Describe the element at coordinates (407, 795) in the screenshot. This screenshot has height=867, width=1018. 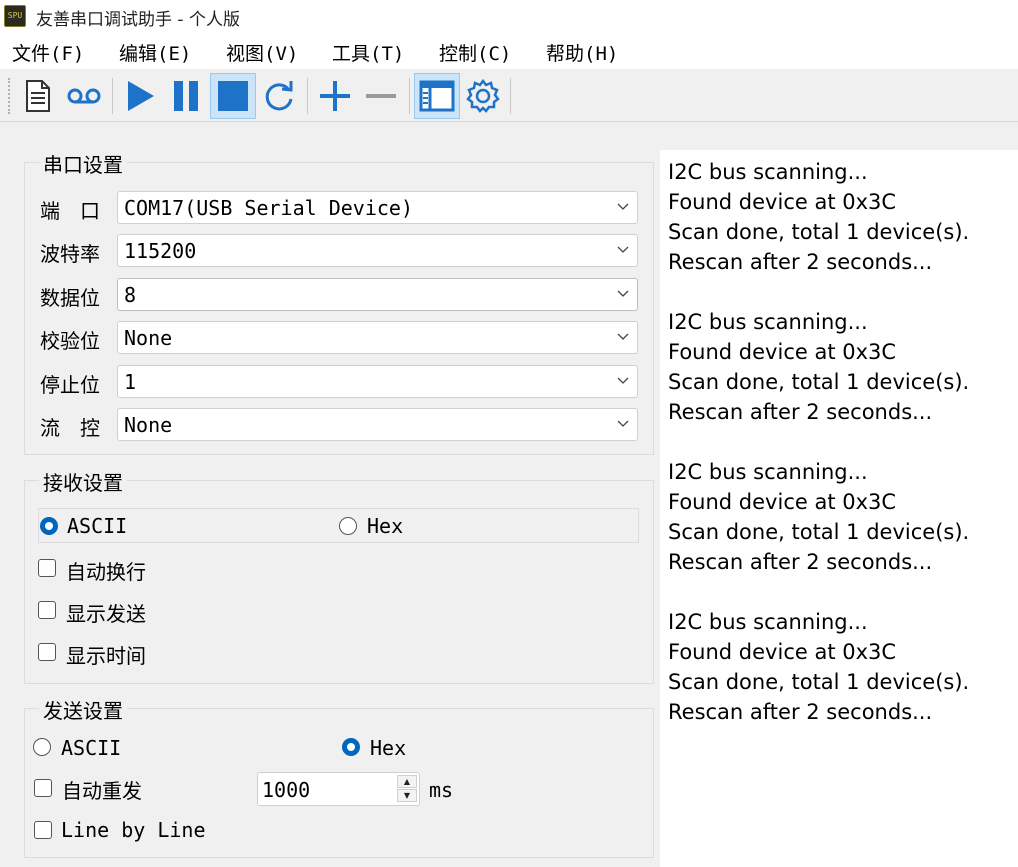
I see `stepper-down-icon: ▼` at that location.